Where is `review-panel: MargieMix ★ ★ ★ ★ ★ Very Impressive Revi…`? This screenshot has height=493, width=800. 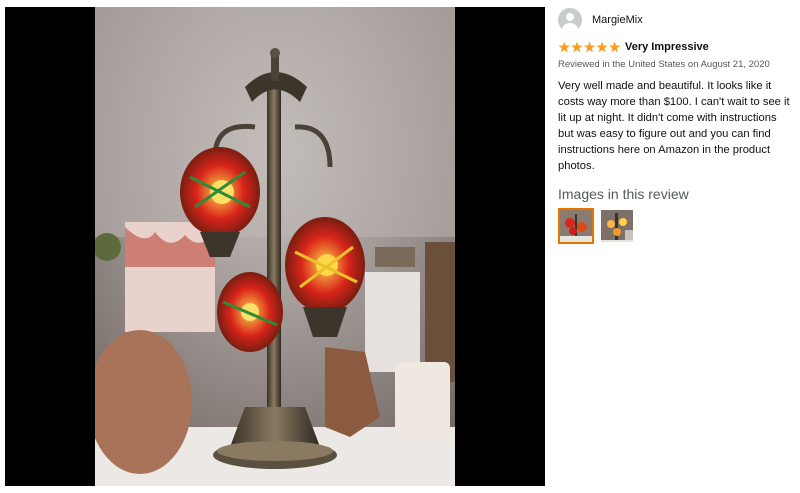
review-panel: MargieMix ★ ★ ★ ★ ★ Very Impressive Revi… is located at coordinates (676, 125).